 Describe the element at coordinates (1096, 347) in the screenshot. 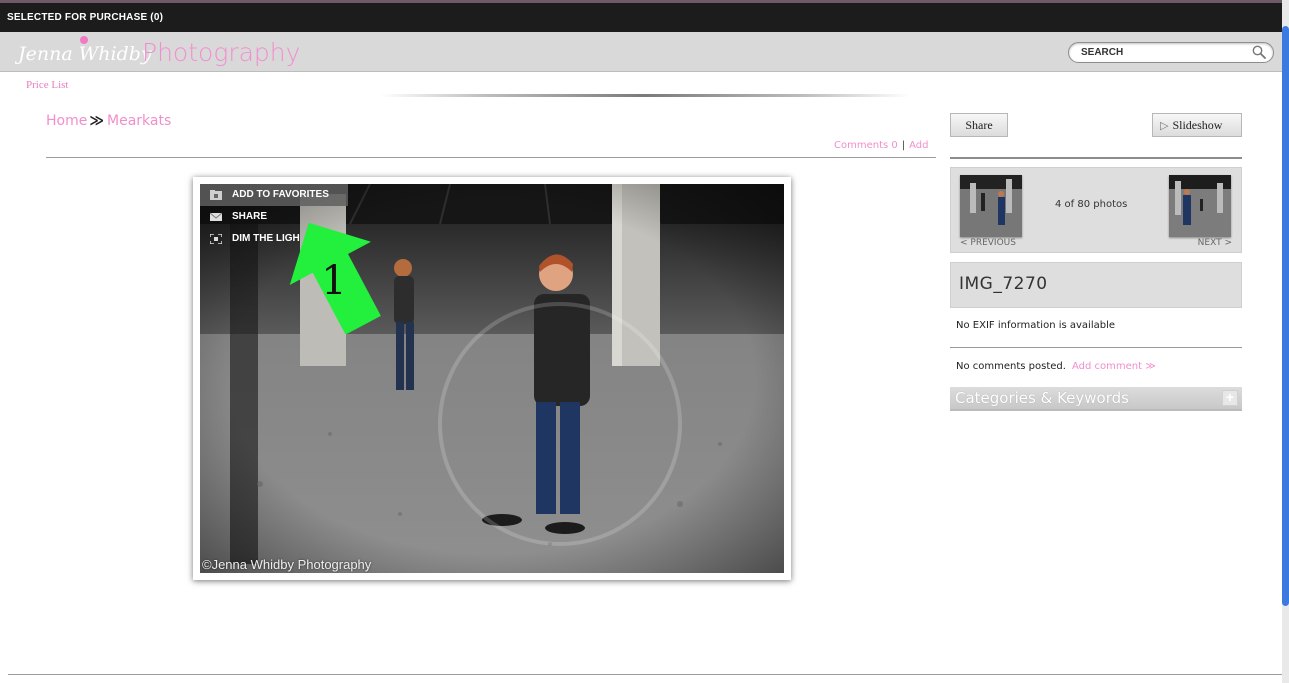

I see `exif-divider` at that location.